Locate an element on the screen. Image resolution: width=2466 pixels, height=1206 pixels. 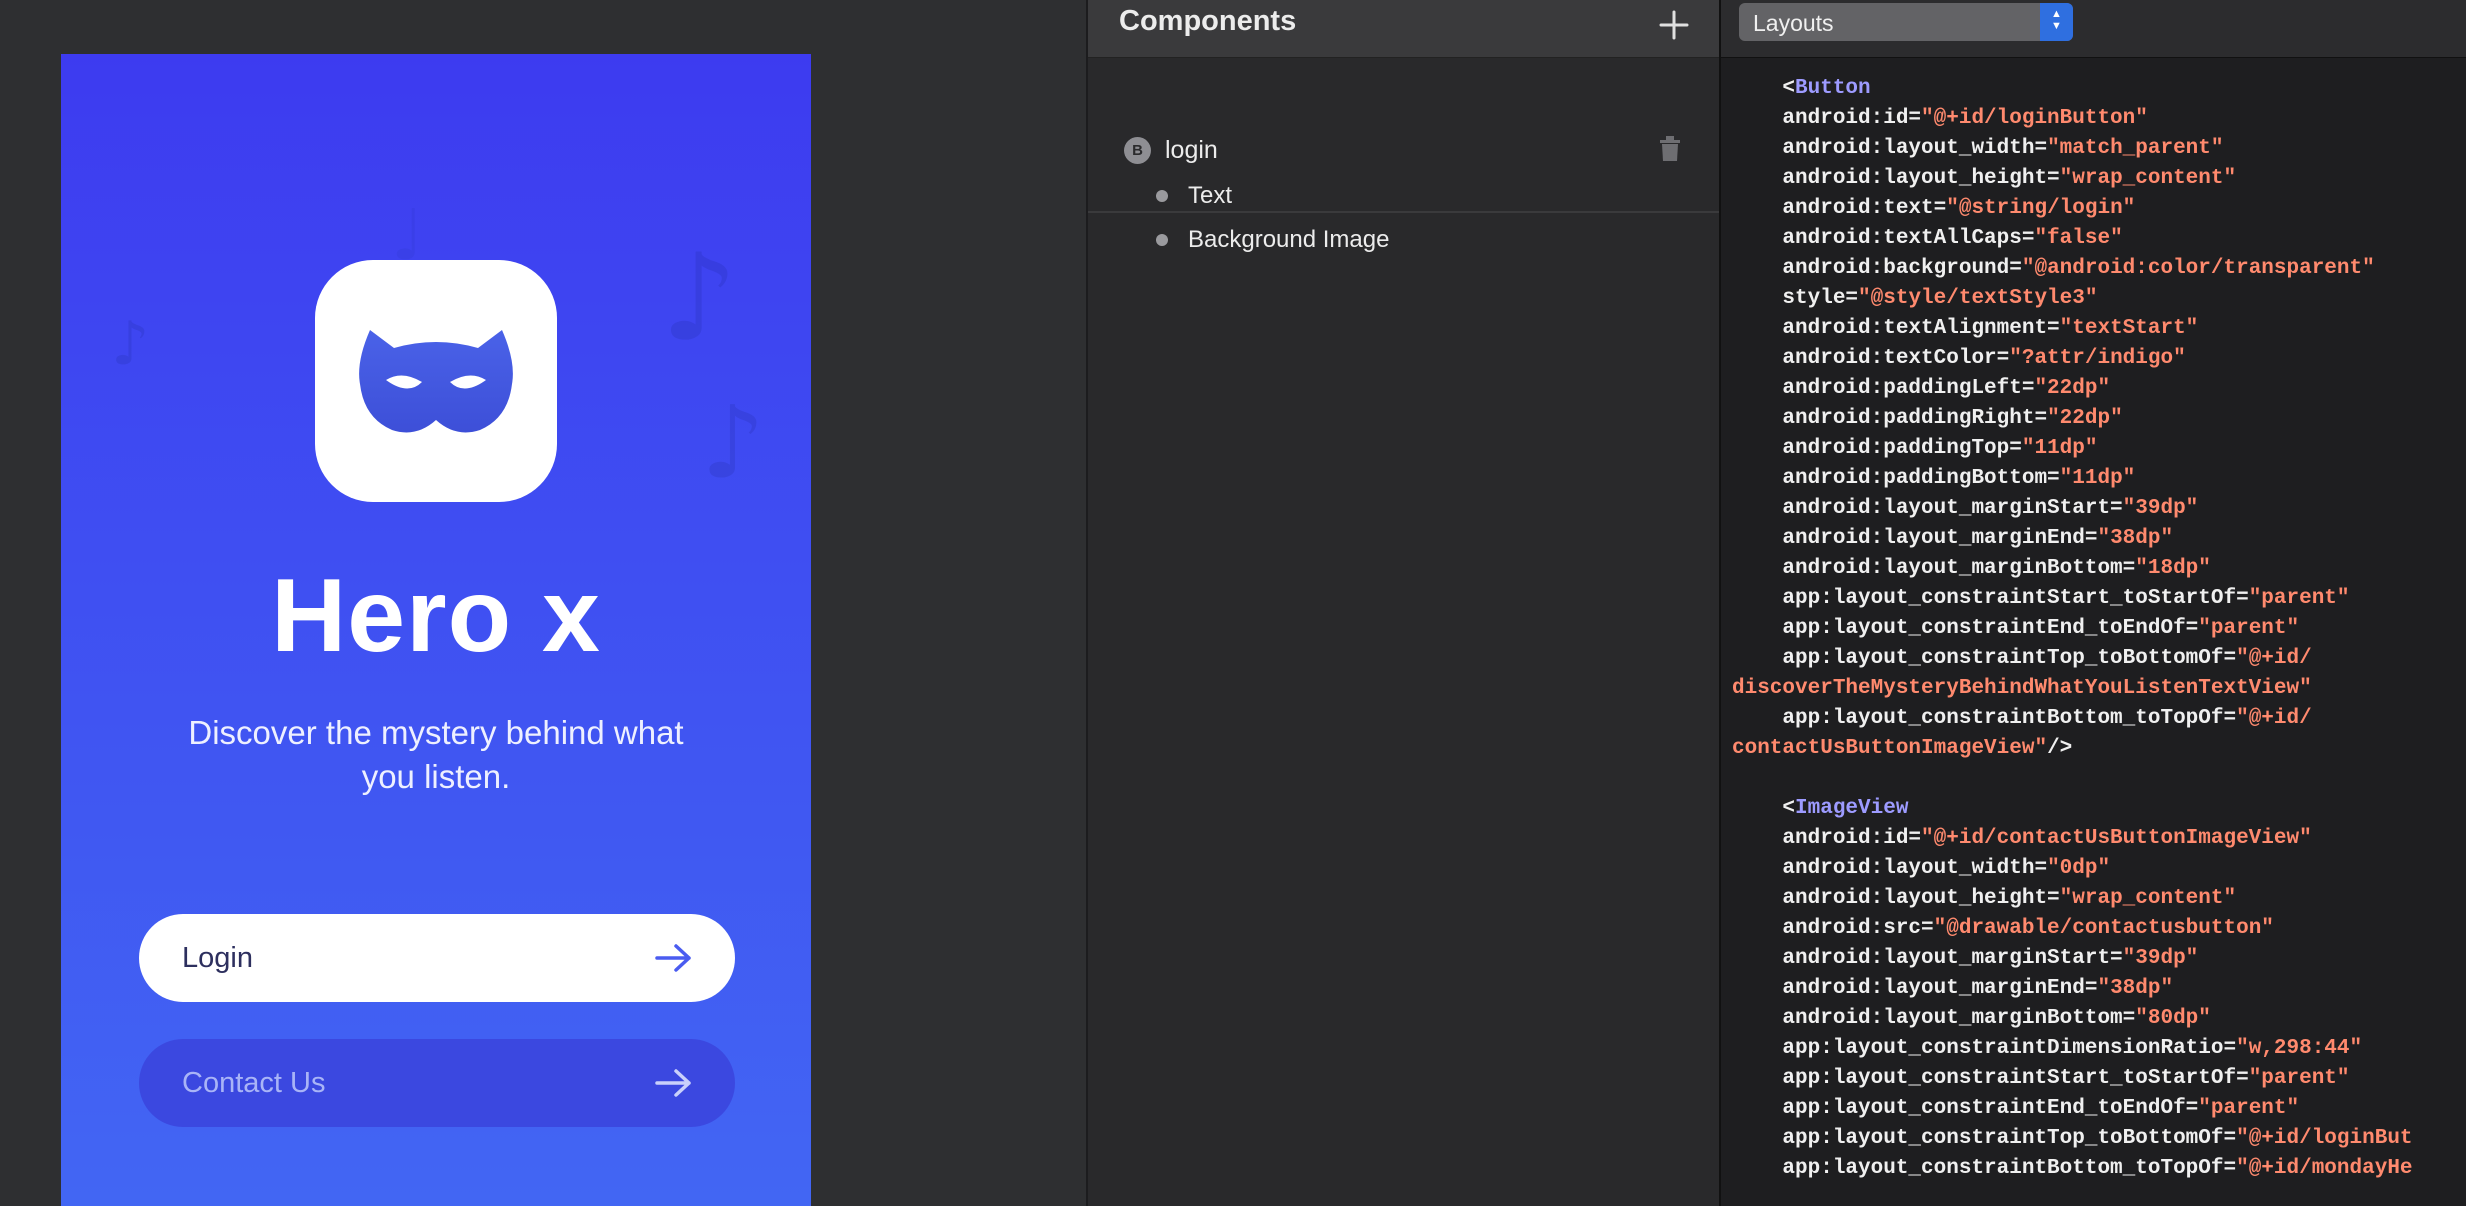
component-tree: B login Text Background Image is located at coordinates (1403, 155).